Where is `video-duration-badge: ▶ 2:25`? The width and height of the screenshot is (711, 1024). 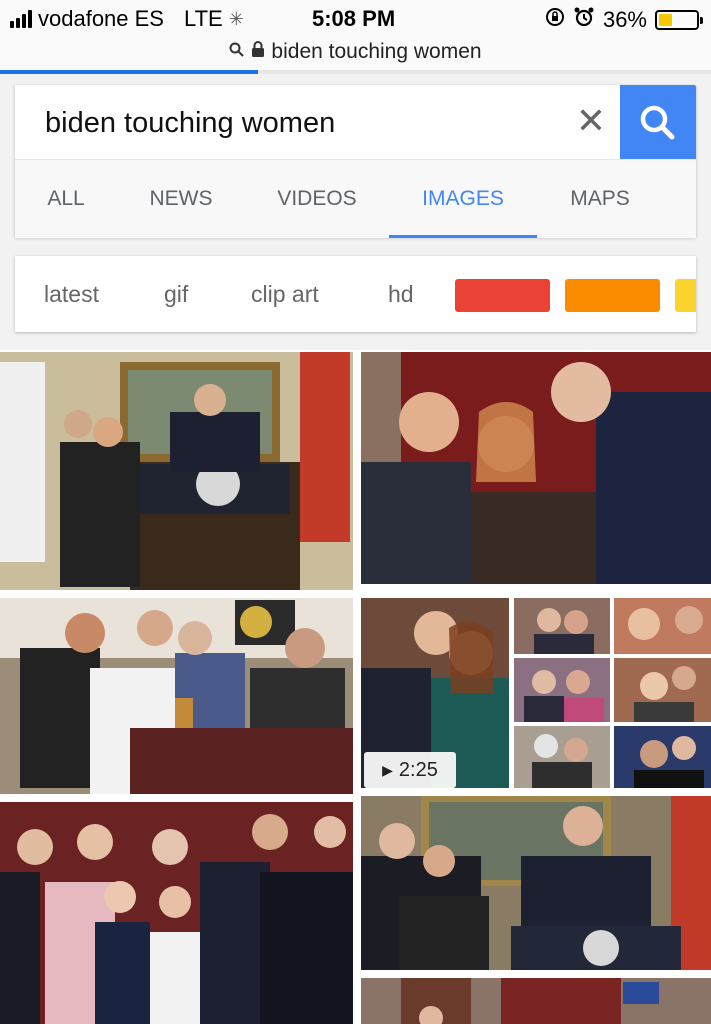 video-duration-badge: ▶ 2:25 is located at coordinates (410, 770).